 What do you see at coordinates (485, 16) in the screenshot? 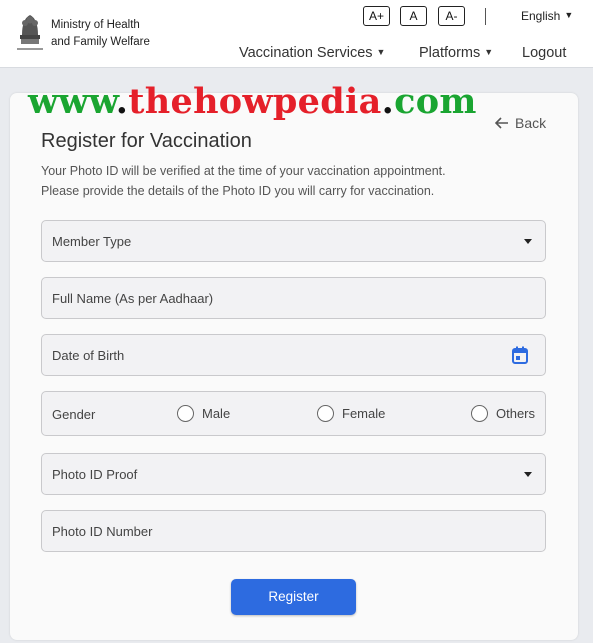
I see `header-divider` at bounding box center [485, 16].